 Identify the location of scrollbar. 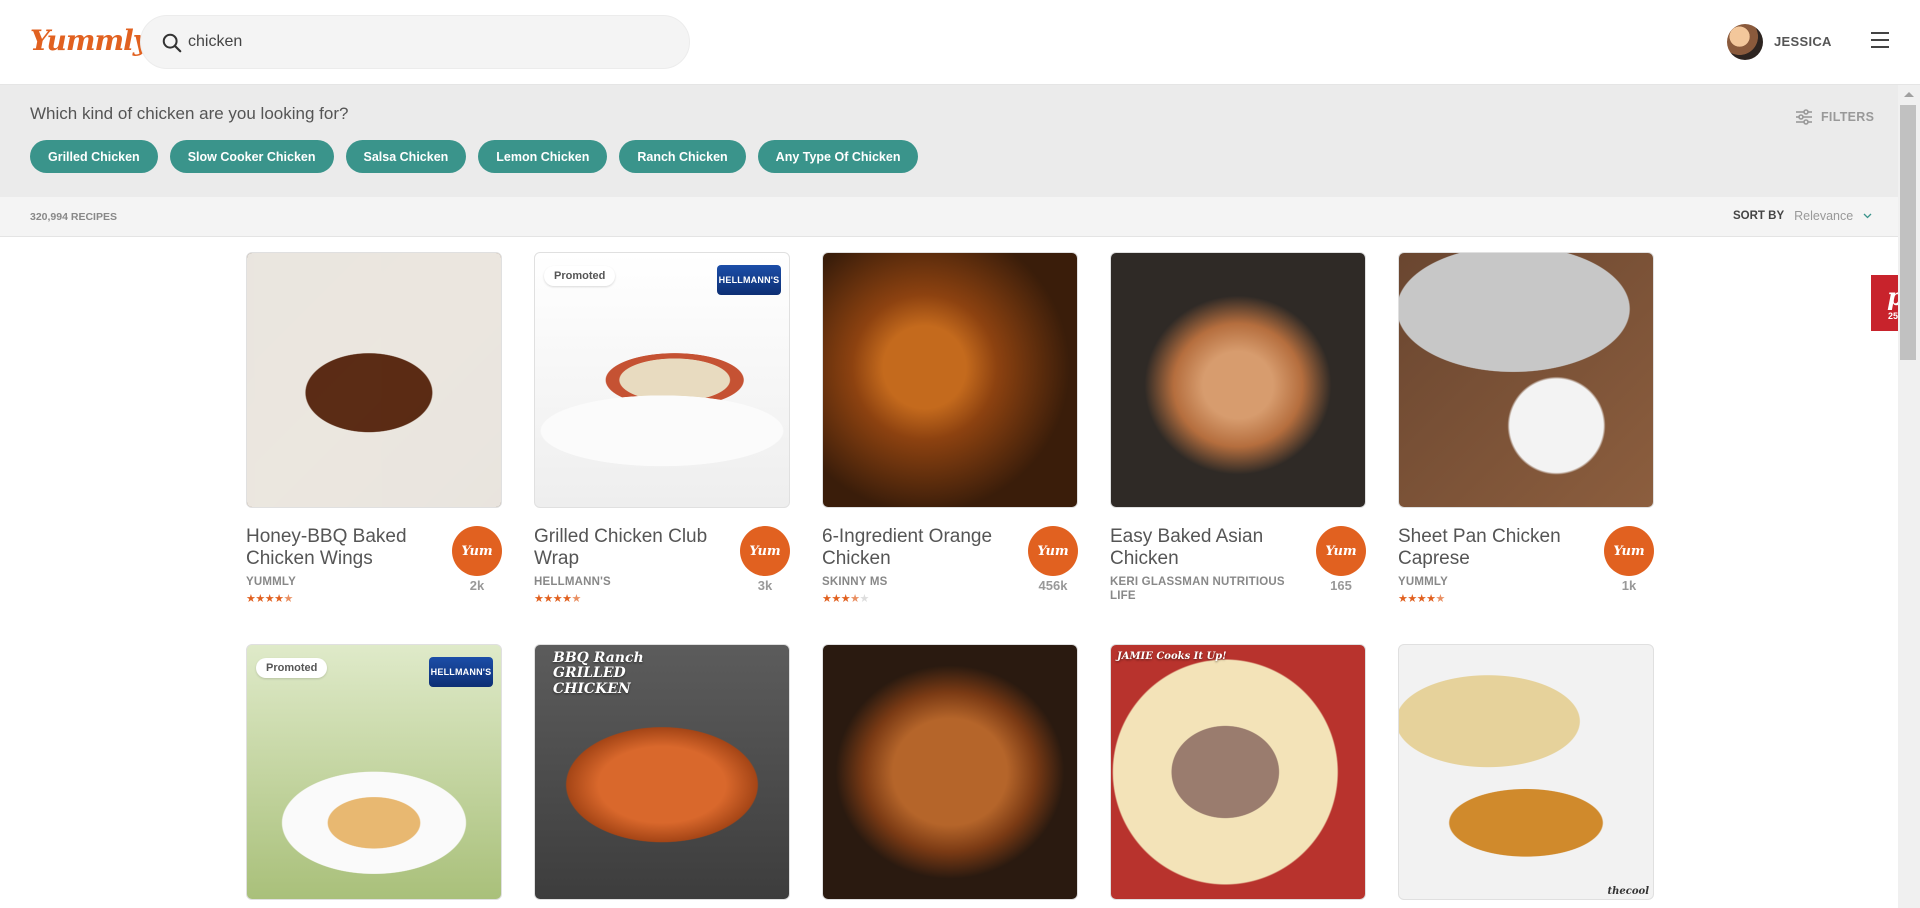
(1909, 496).